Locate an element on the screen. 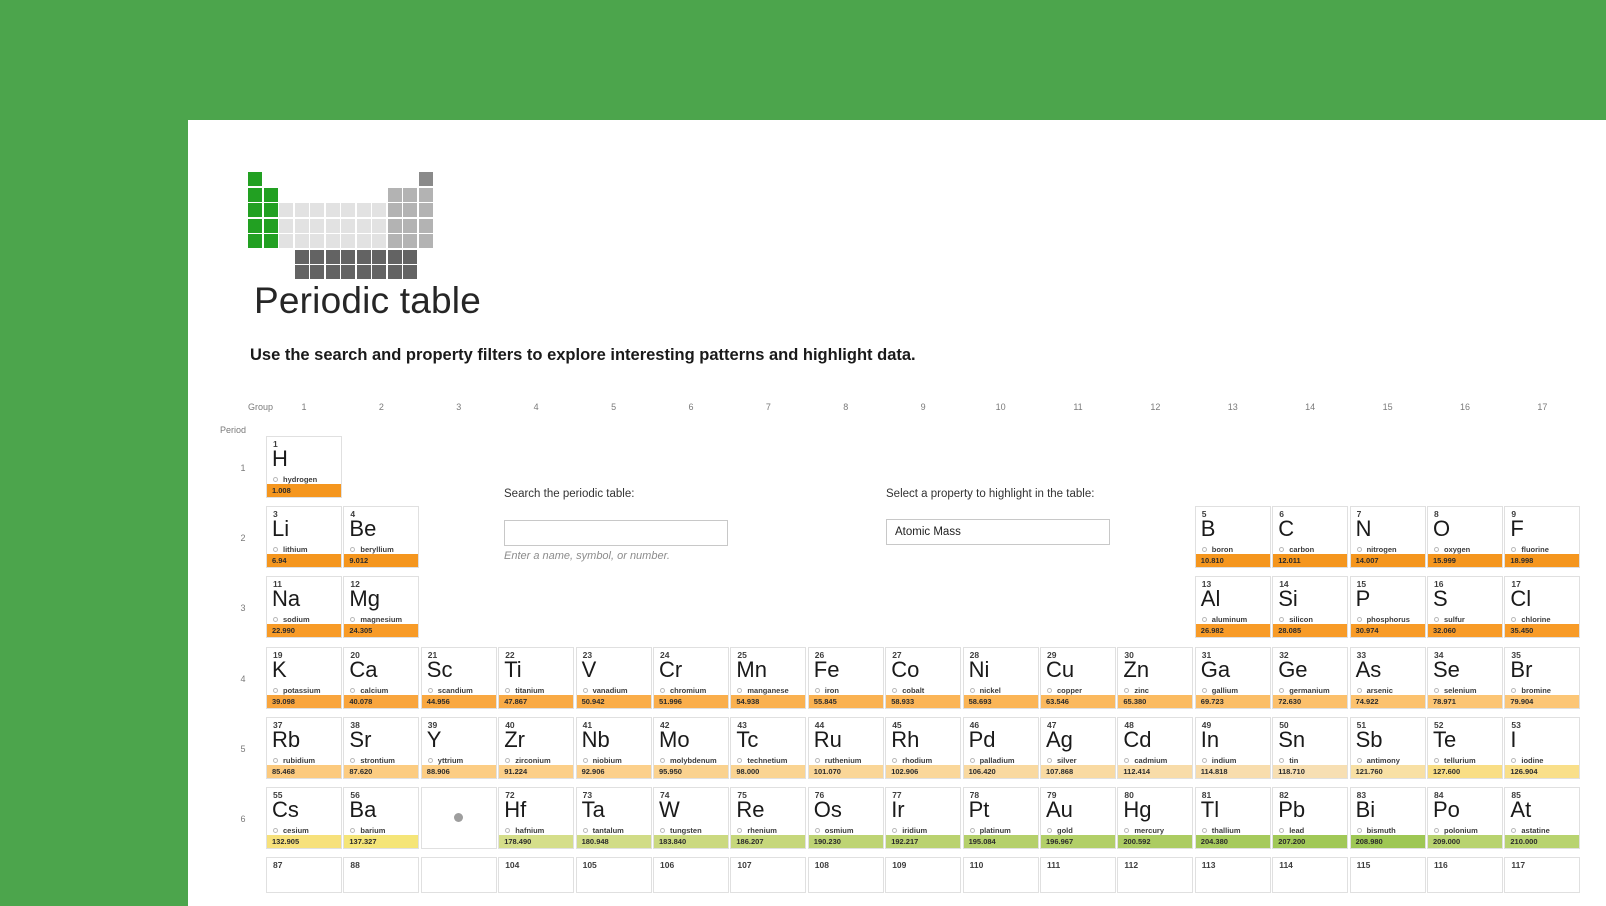  element-symbol: Hf is located at coordinates (515, 809).